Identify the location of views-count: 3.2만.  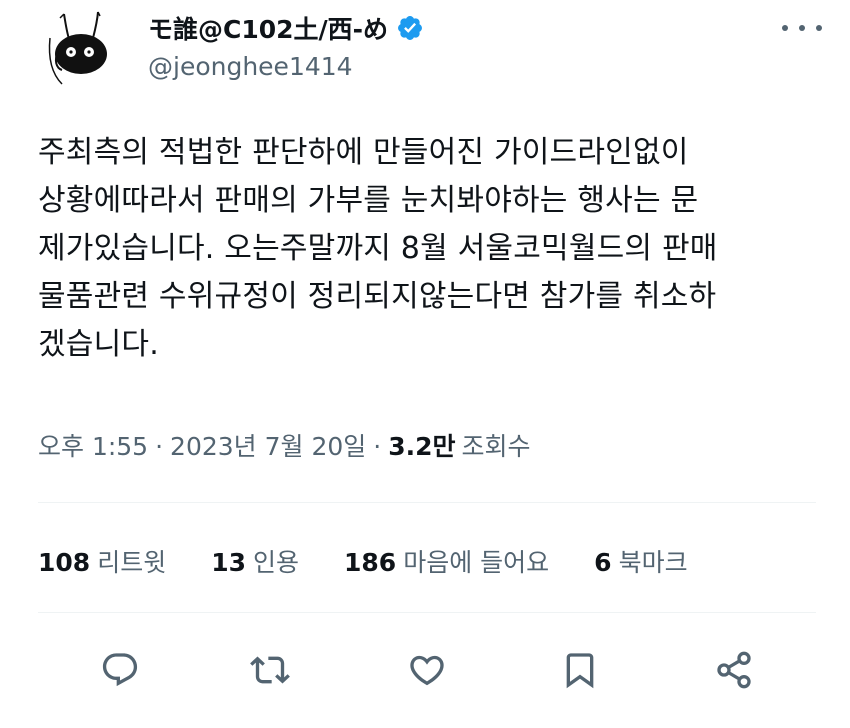
(422, 446).